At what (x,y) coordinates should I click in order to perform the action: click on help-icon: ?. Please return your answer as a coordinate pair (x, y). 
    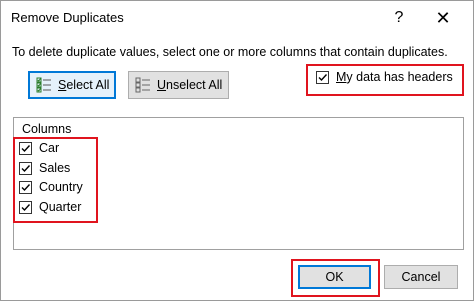
    Looking at the image, I should click on (399, 17).